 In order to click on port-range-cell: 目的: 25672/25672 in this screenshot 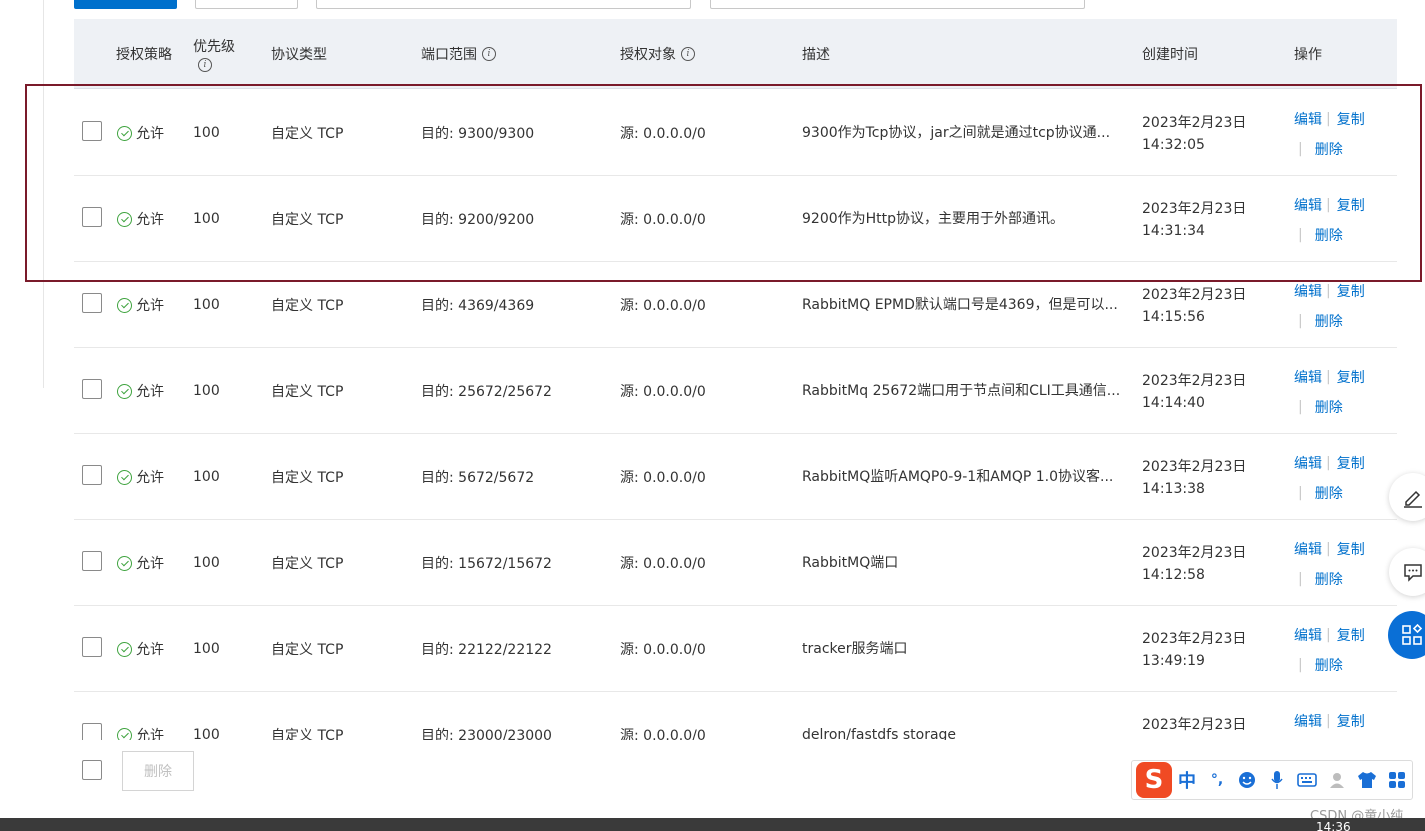, I will do `click(486, 392)`.